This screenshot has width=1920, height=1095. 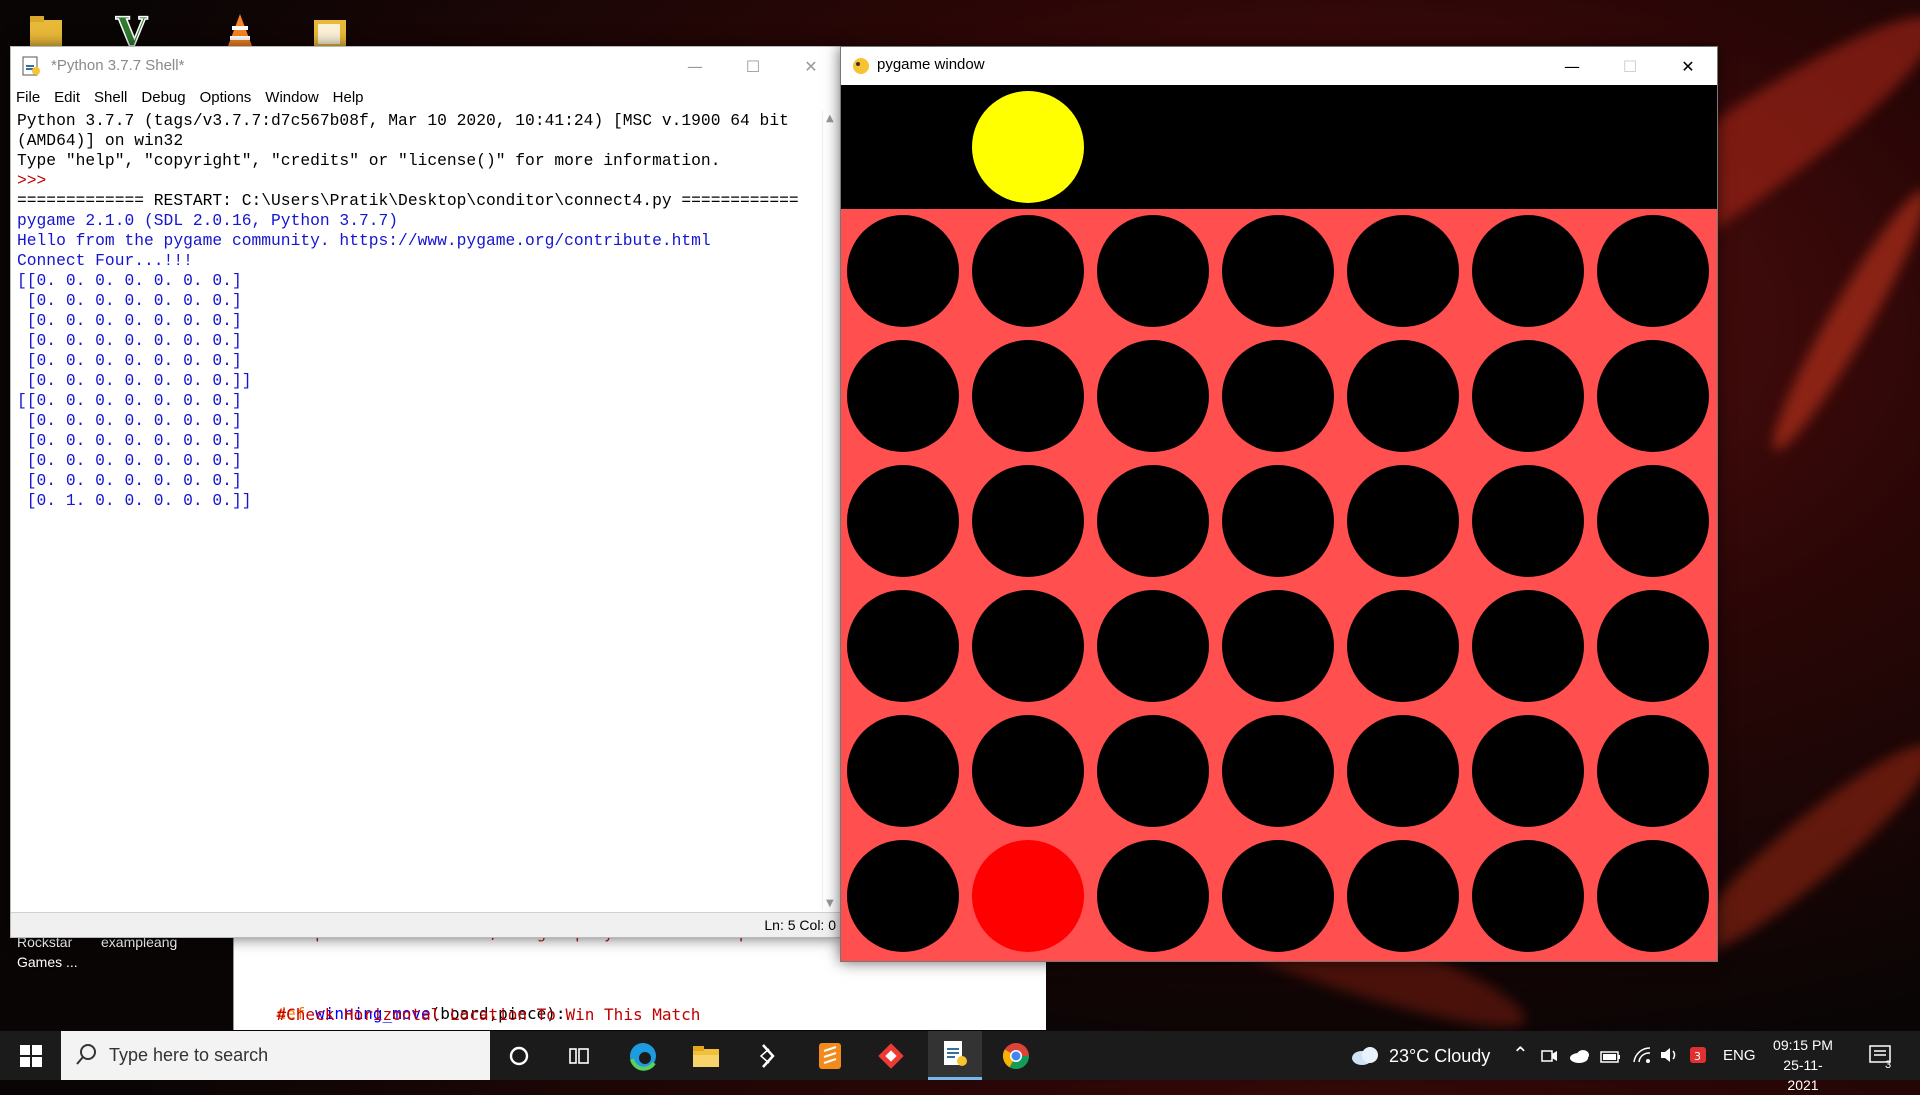 What do you see at coordinates (519, 1055) in the screenshot?
I see `cortana-icon` at bounding box center [519, 1055].